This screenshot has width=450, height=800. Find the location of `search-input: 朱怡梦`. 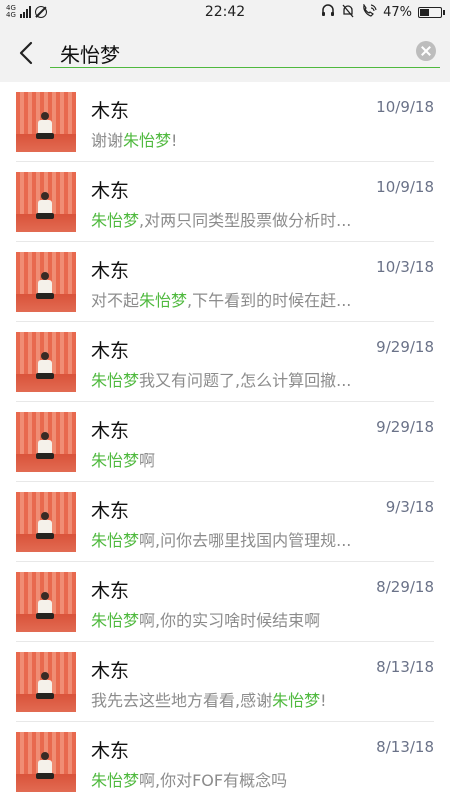

search-input: 朱怡梦 is located at coordinates (245, 51).